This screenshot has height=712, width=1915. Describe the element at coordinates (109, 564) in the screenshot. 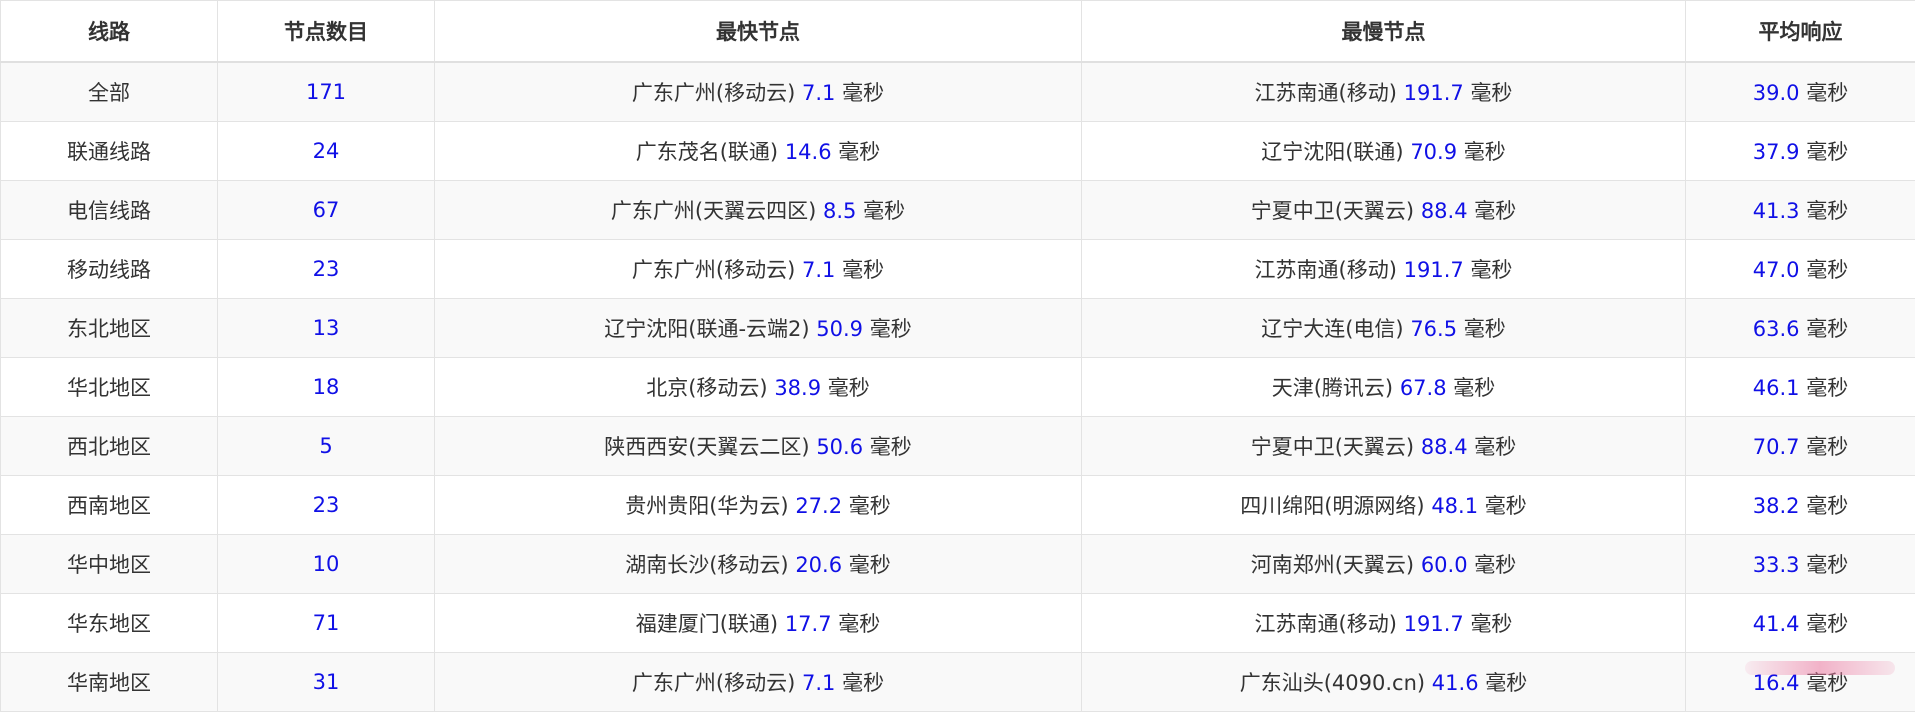

I see `cell-route: 华中地区` at that location.